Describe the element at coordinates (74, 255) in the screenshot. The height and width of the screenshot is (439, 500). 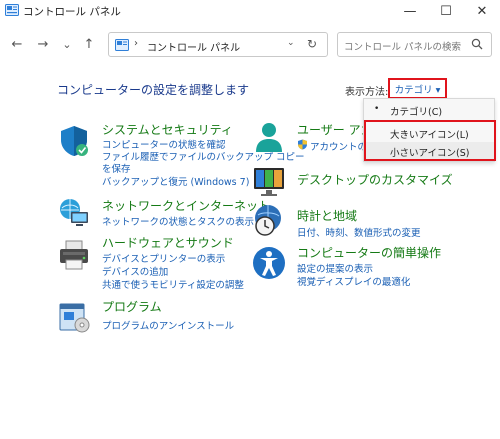
I see `printer-icon` at that location.